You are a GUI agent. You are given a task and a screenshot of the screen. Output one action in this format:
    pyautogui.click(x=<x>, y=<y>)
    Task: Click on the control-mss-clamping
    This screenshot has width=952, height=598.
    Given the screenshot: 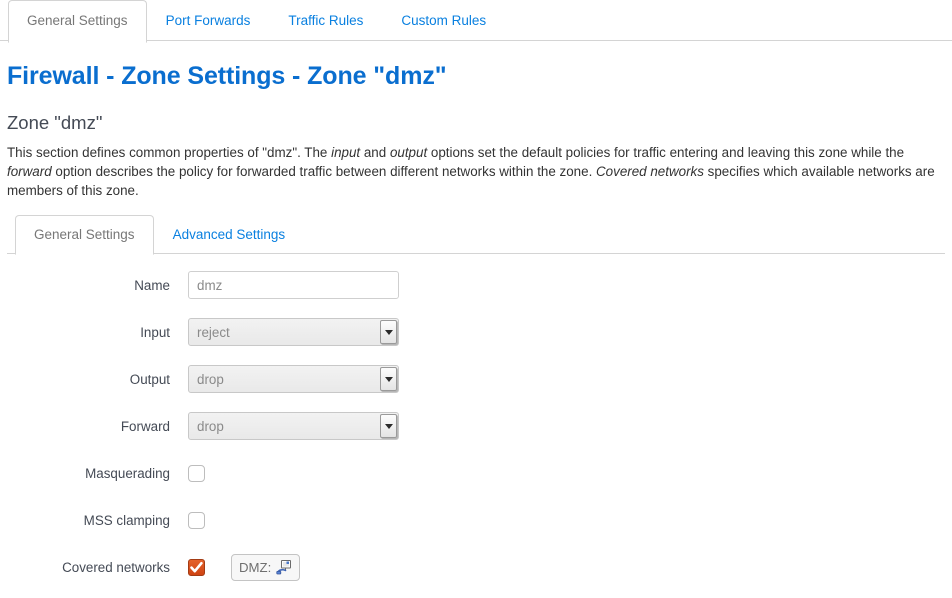 What is the action you would take?
    pyautogui.click(x=566, y=520)
    